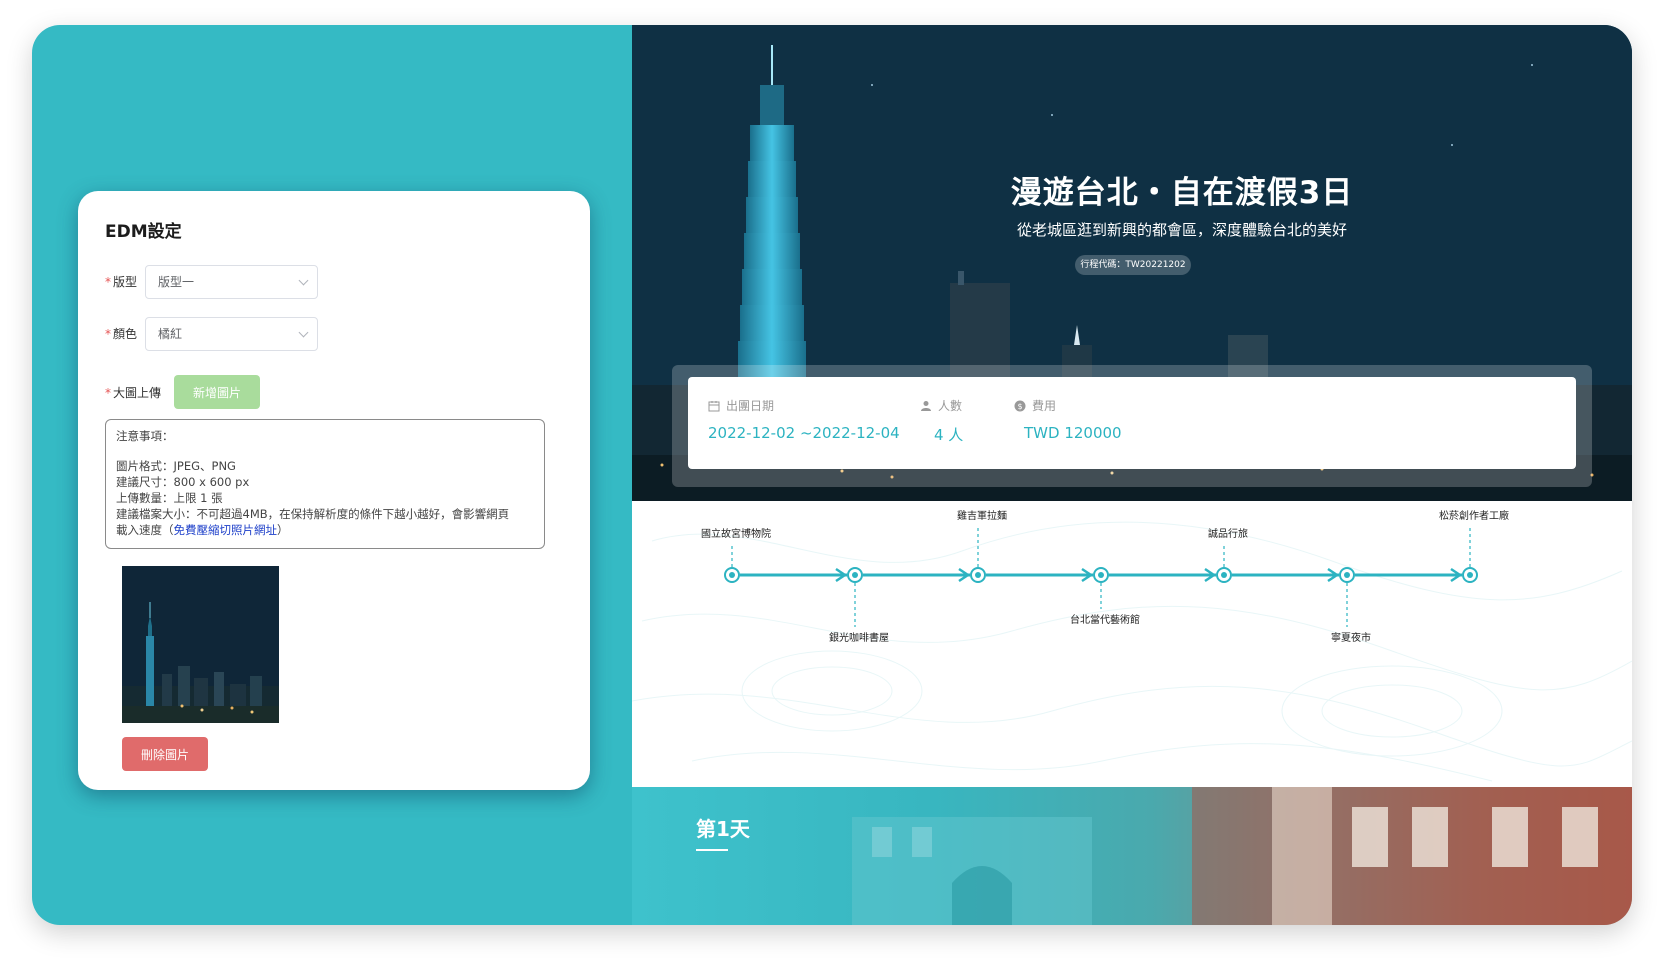  I want to click on people-label: 人數, so click(950, 406).